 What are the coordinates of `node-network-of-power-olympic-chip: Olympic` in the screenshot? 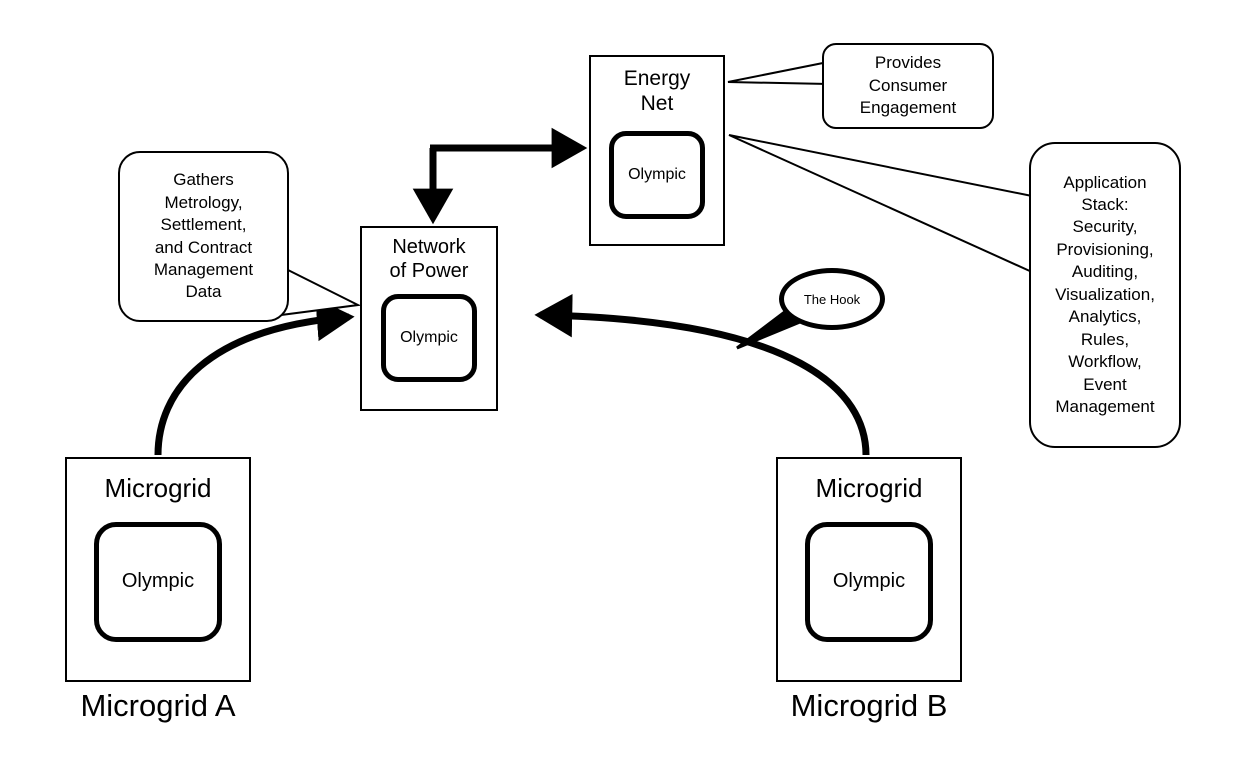 It's located at (429, 338).